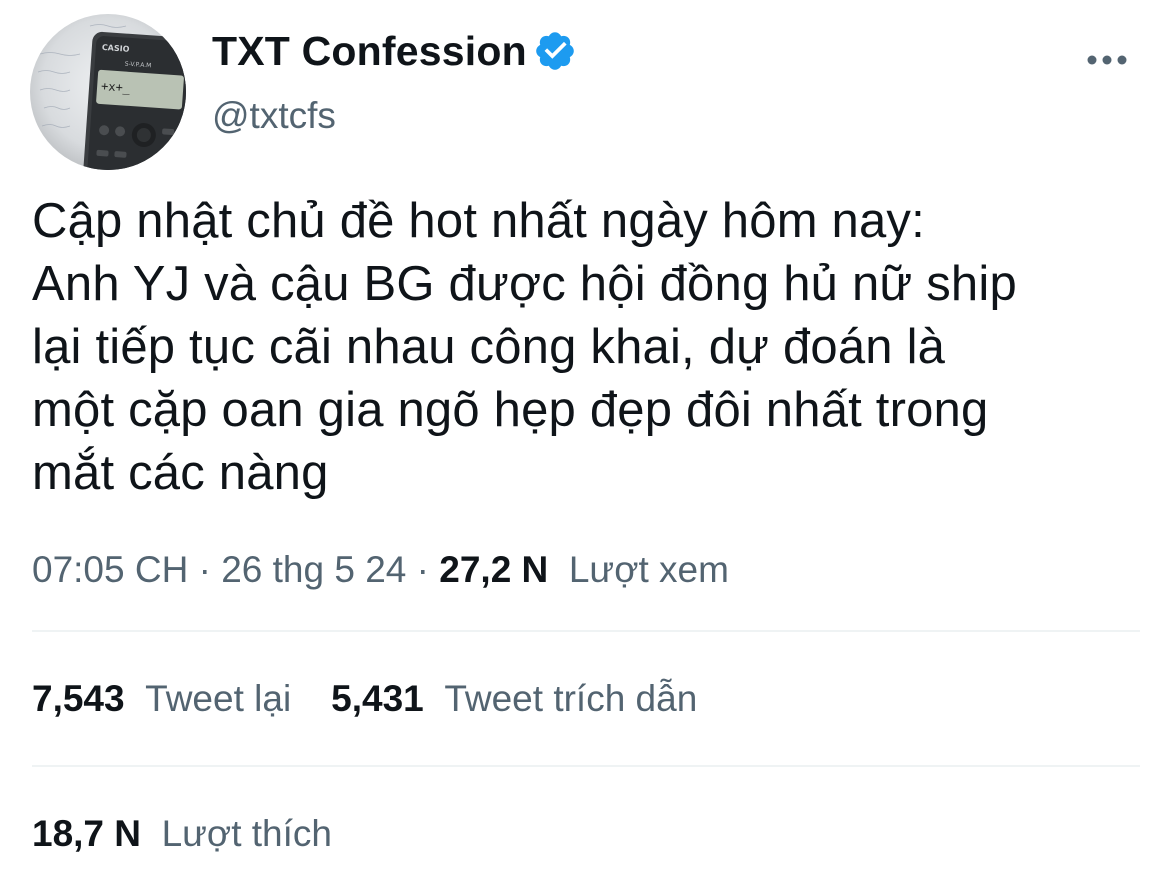 Image resolution: width=1170 pixels, height=880 pixels. I want to click on verified-badge-icon, so click(555, 51).